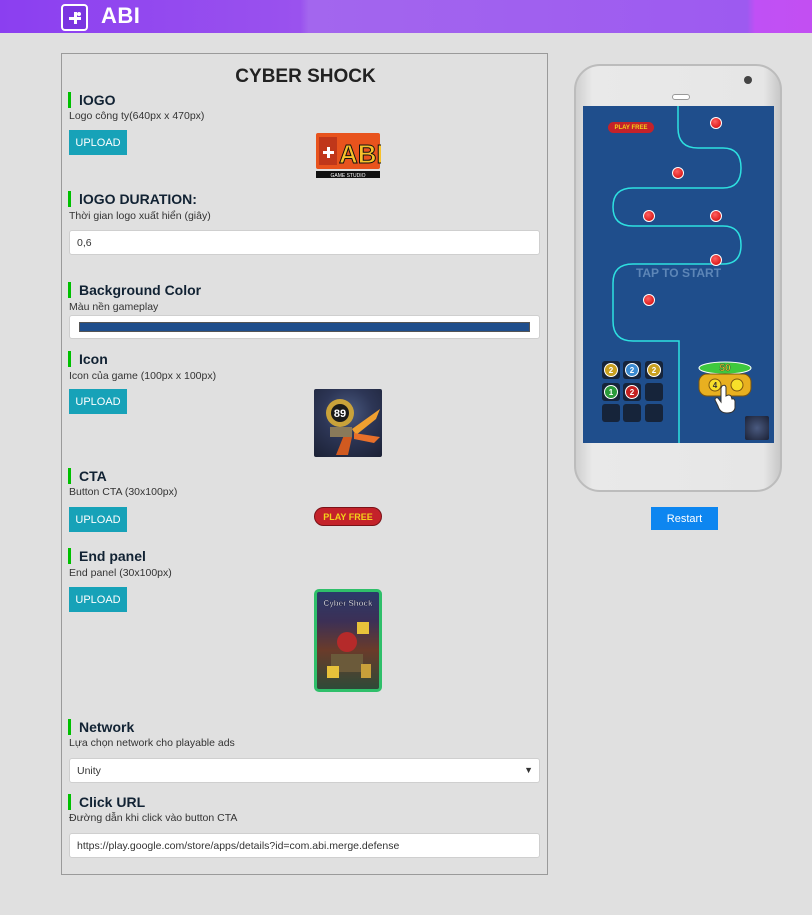 This screenshot has height=915, width=812. Describe the element at coordinates (98, 401) in the screenshot. I see `icon-upload-button: UPLOAD` at that location.